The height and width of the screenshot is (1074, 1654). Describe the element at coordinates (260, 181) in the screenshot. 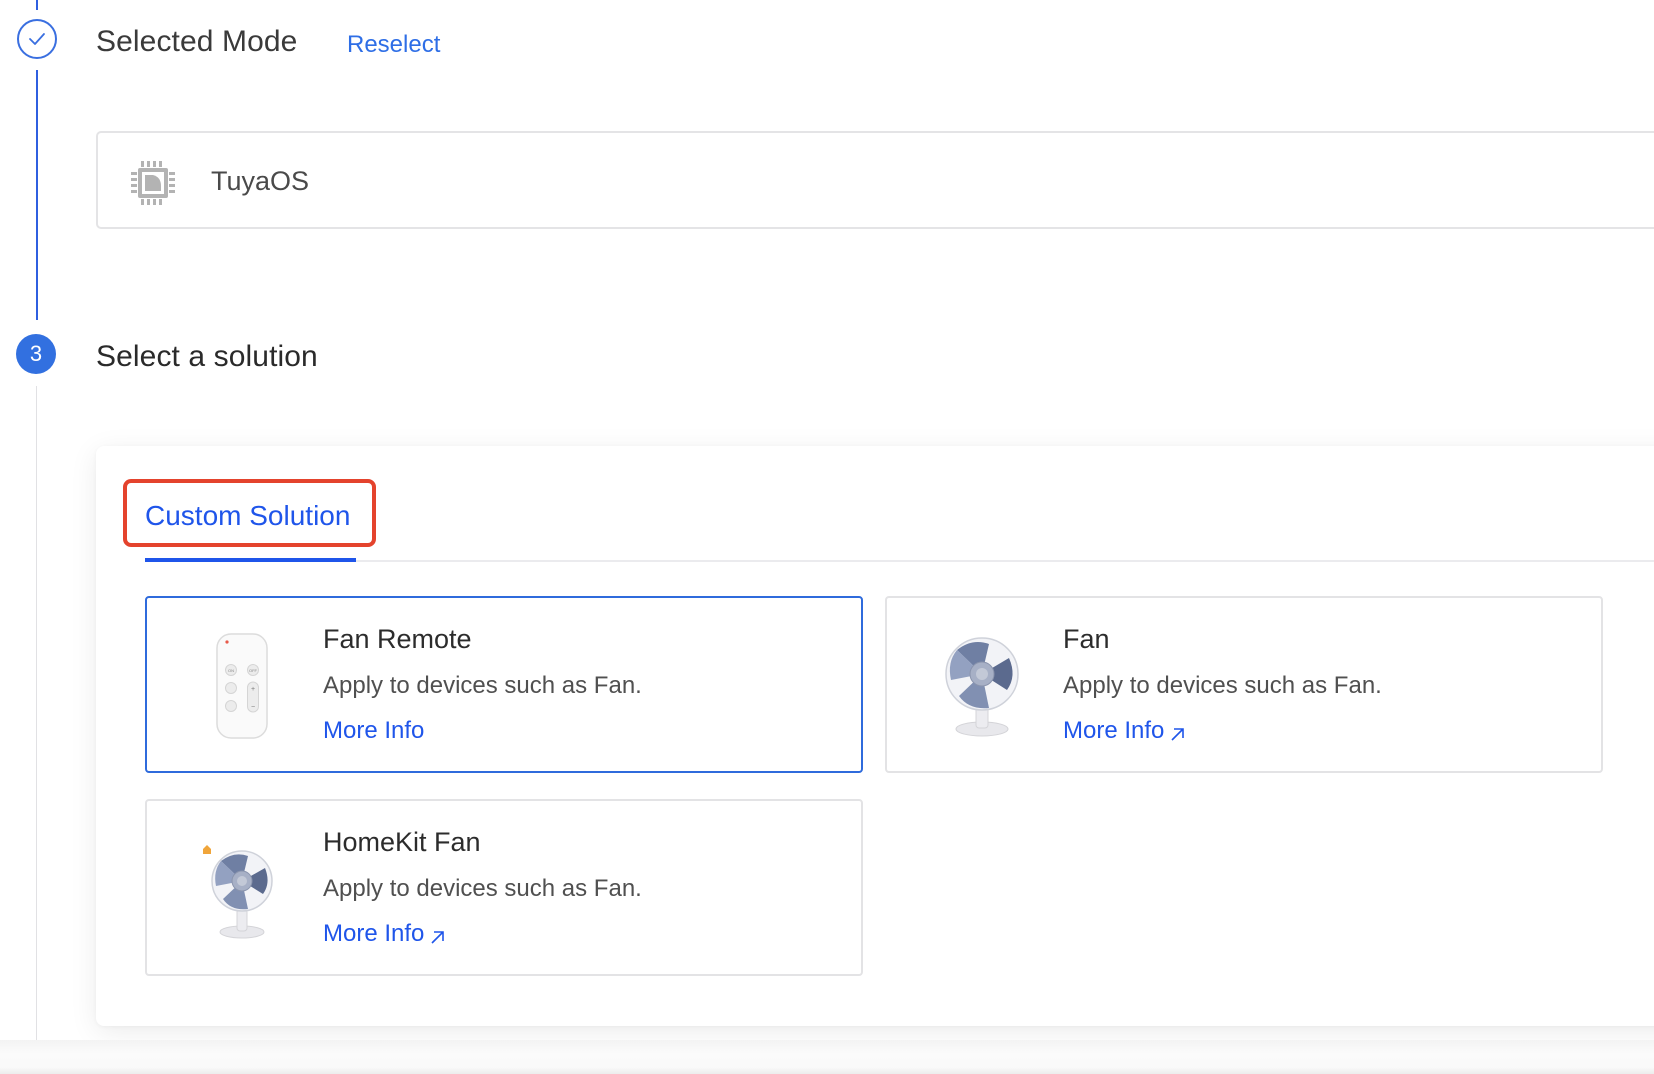

I see `selected-mode-label: TuyaOS` at that location.